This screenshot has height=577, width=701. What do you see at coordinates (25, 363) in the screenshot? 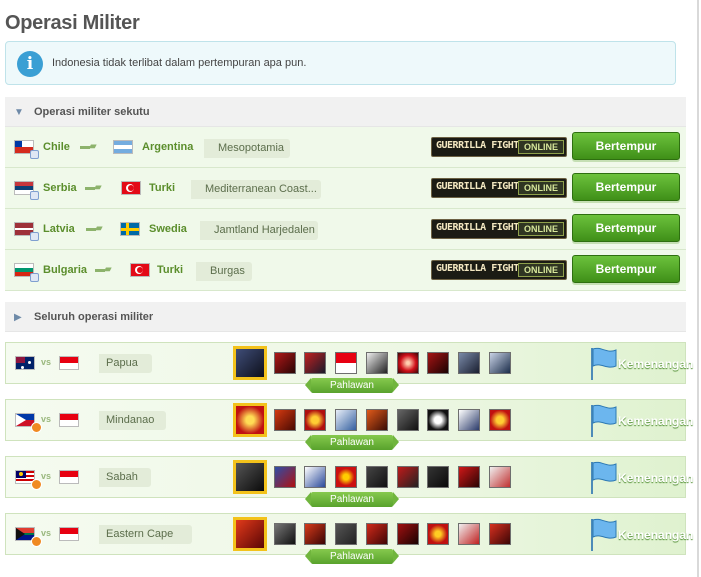
I see `flag-australia-icon` at bounding box center [25, 363].